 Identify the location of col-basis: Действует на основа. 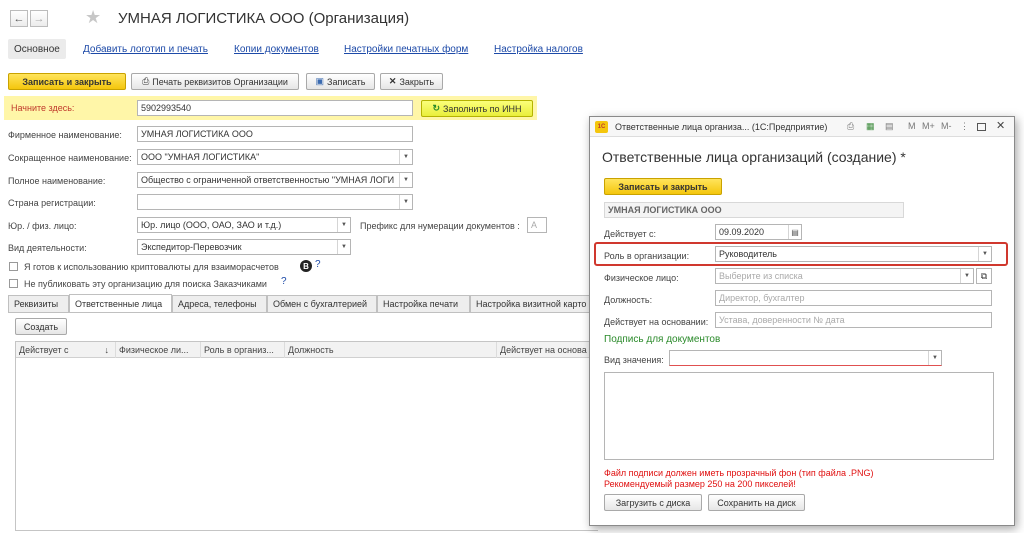
(548, 350).